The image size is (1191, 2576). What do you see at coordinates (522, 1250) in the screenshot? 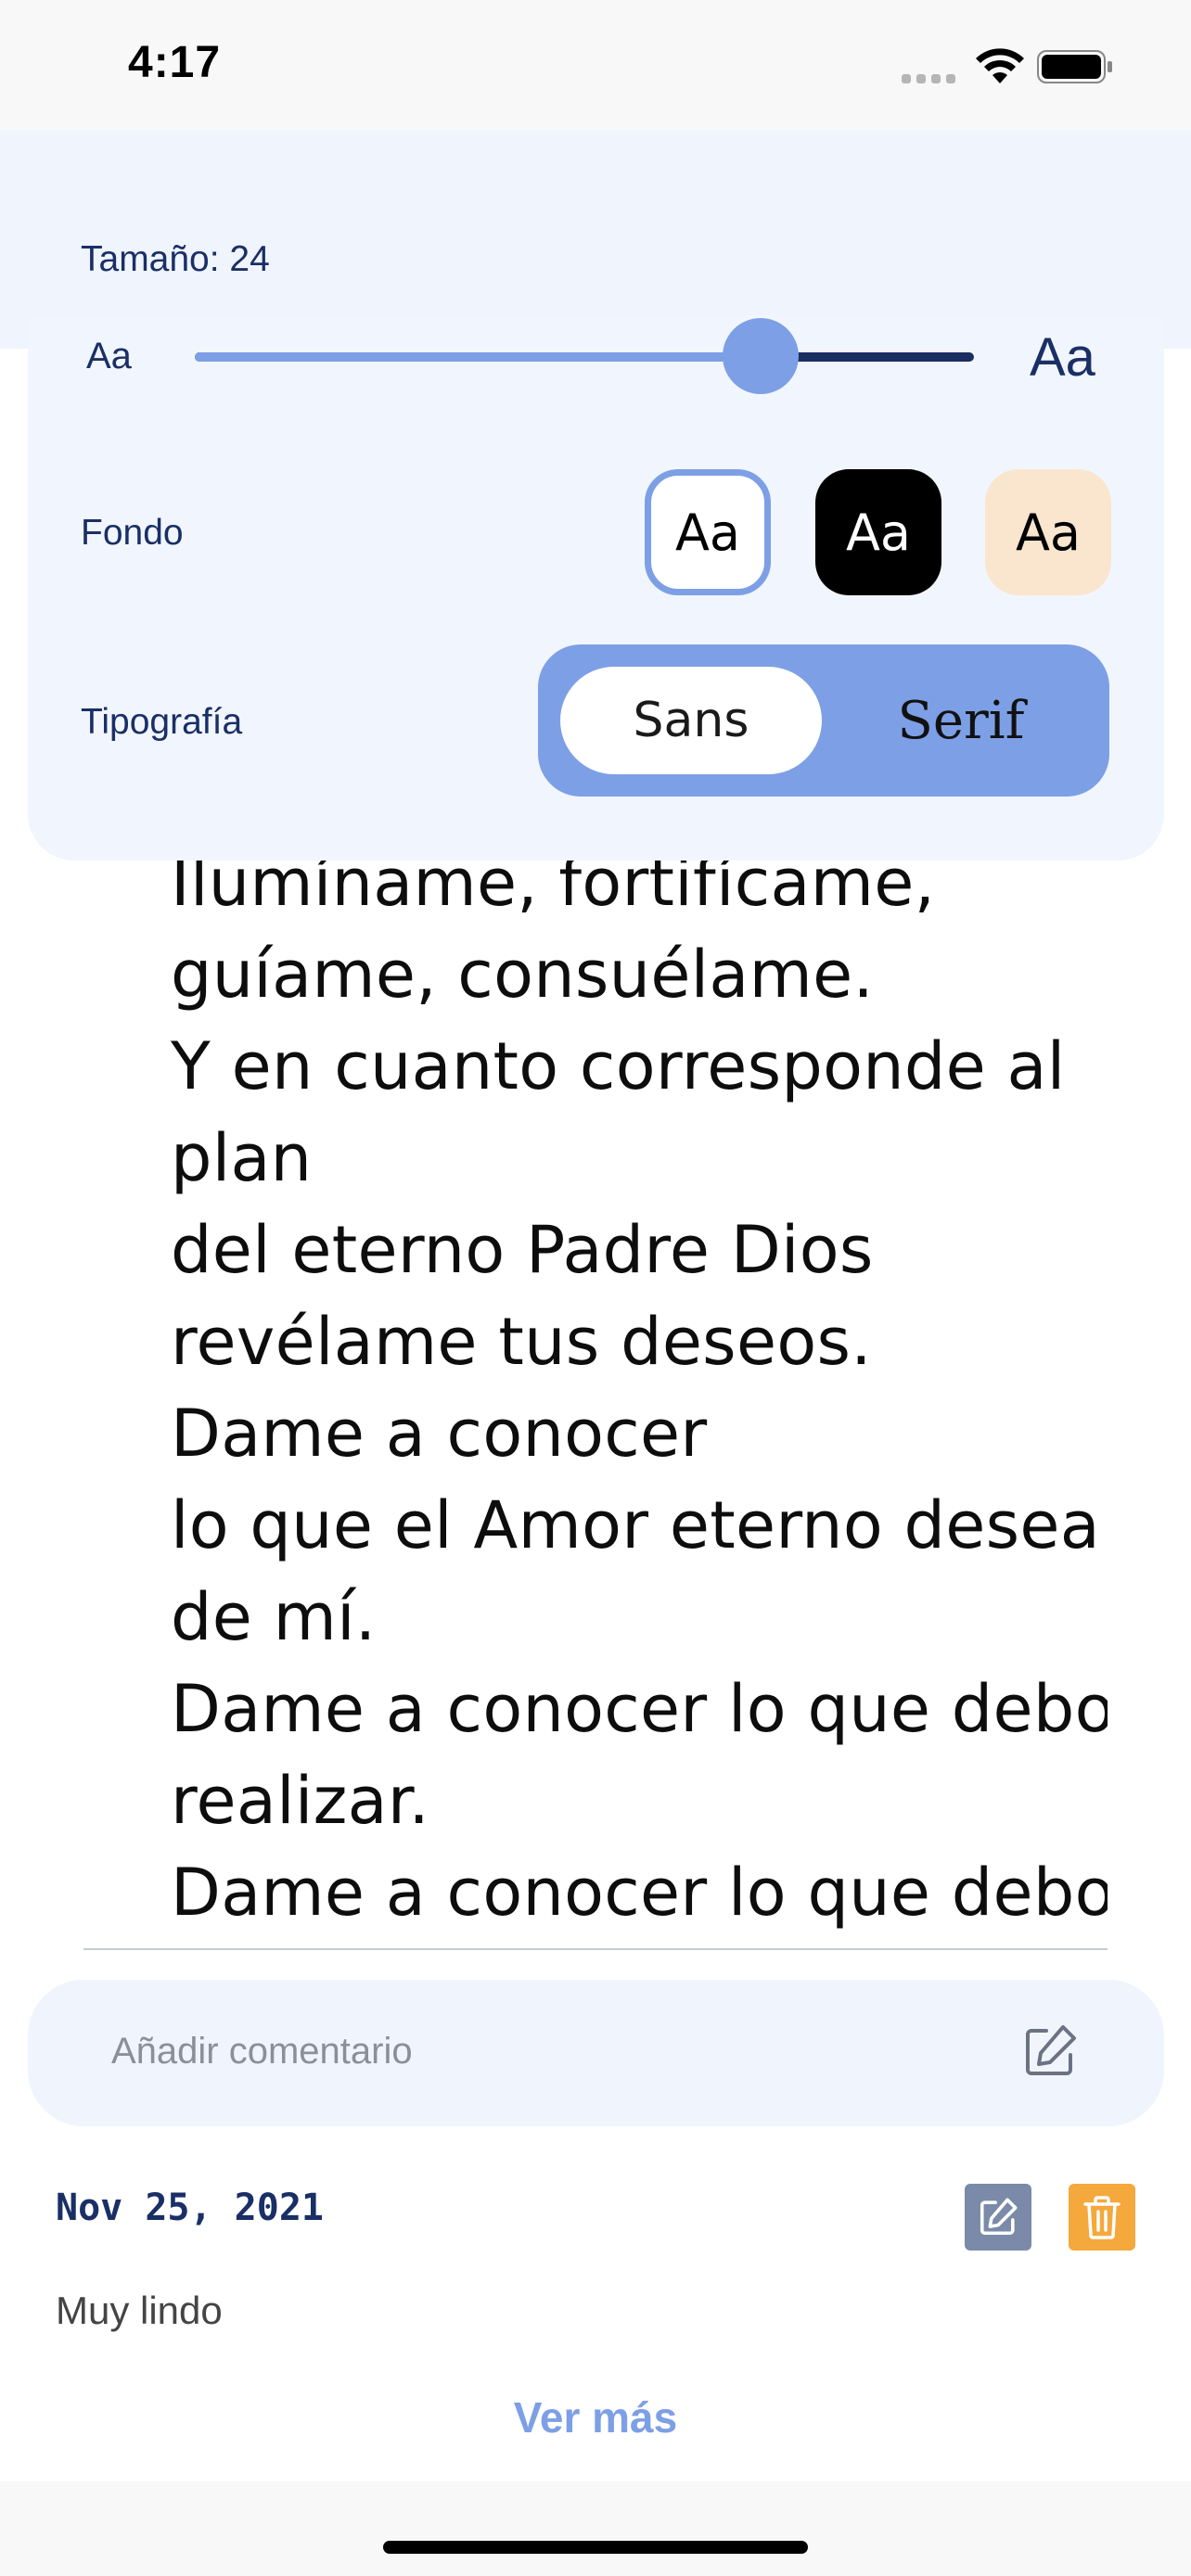
I see `prayer-line: del eterno Padre Dios` at bounding box center [522, 1250].